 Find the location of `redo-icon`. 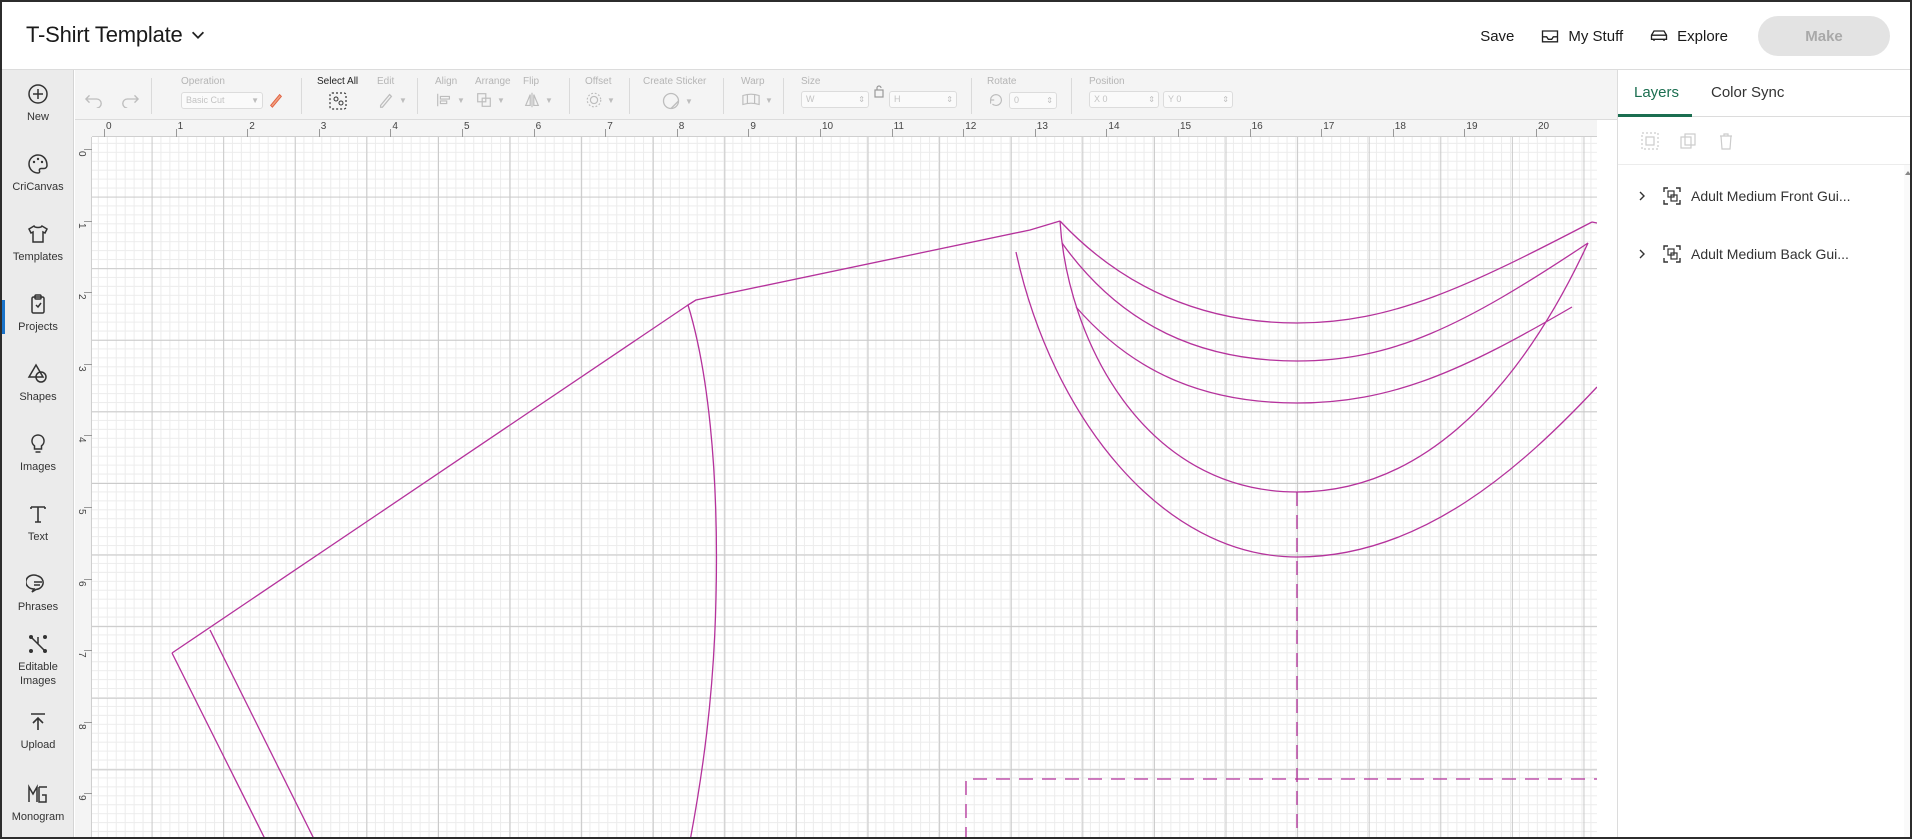

redo-icon is located at coordinates (130, 99).